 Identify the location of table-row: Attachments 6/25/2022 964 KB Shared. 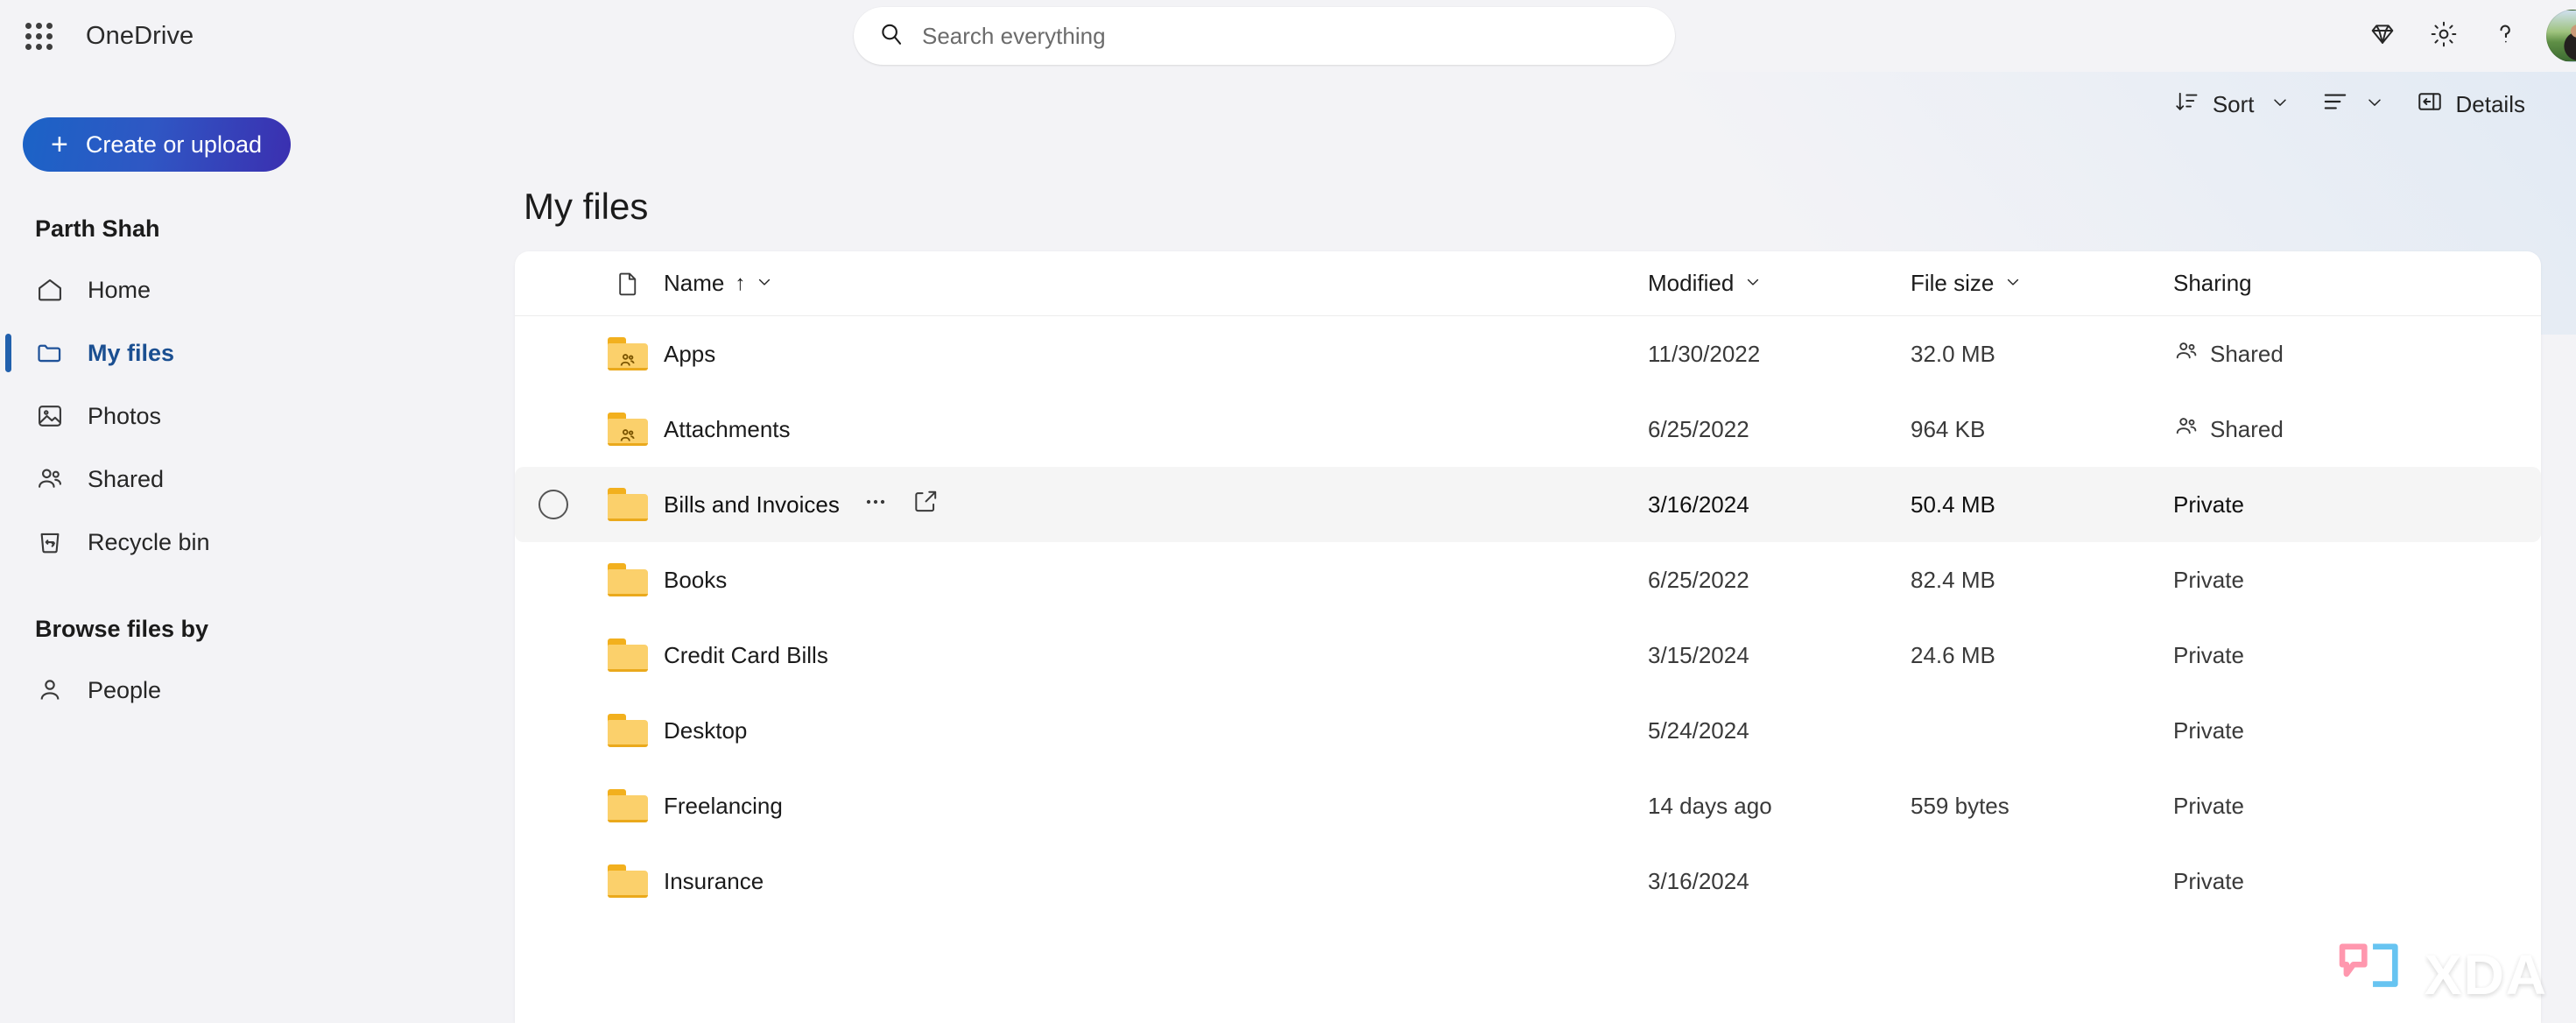
(1528, 430).